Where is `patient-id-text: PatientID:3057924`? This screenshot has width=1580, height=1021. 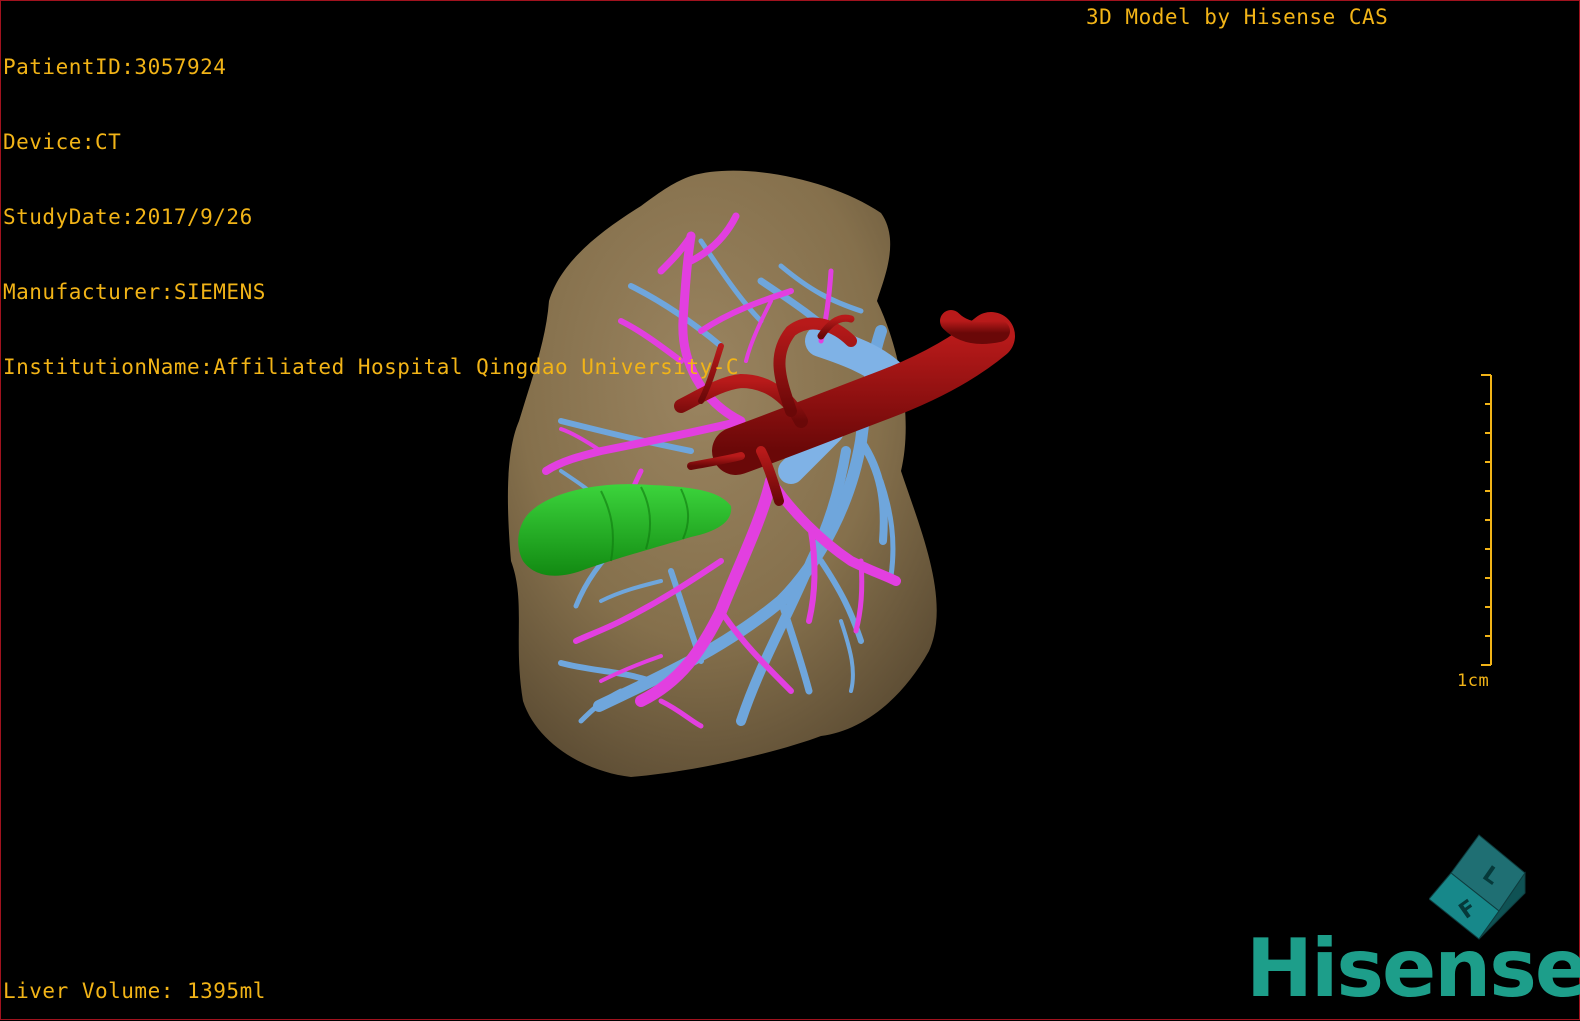
patient-id-text: PatientID:3057924 is located at coordinates (115, 67).